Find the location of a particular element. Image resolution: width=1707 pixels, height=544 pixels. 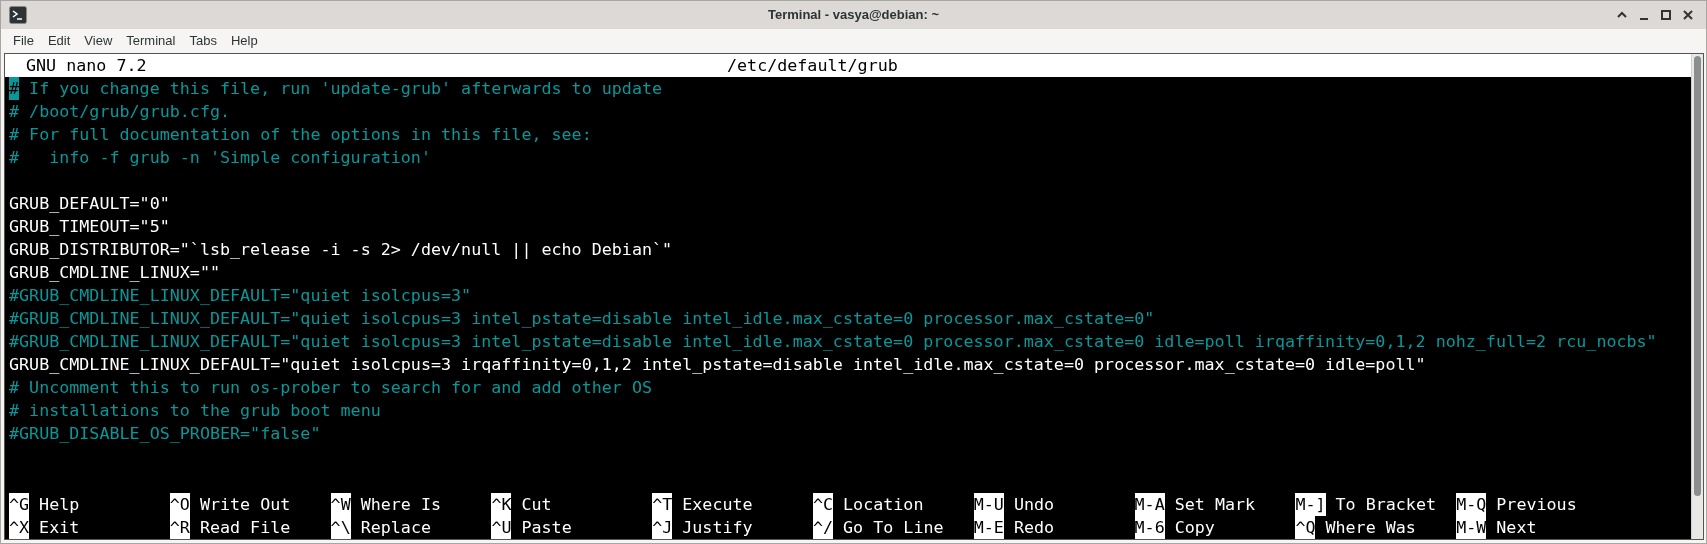

shortcut-key: M-] is located at coordinates (1310, 504).